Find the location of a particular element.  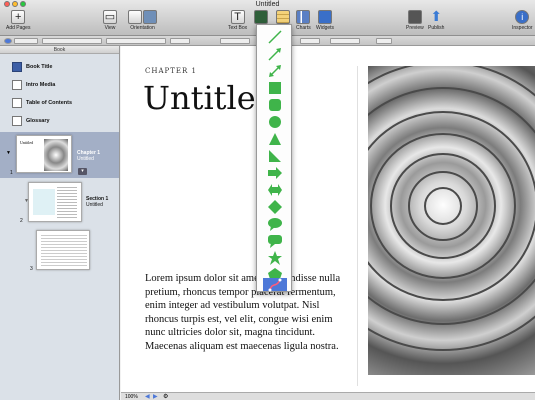

add-pages-button: + Add Pages is located at coordinates (18, 20).